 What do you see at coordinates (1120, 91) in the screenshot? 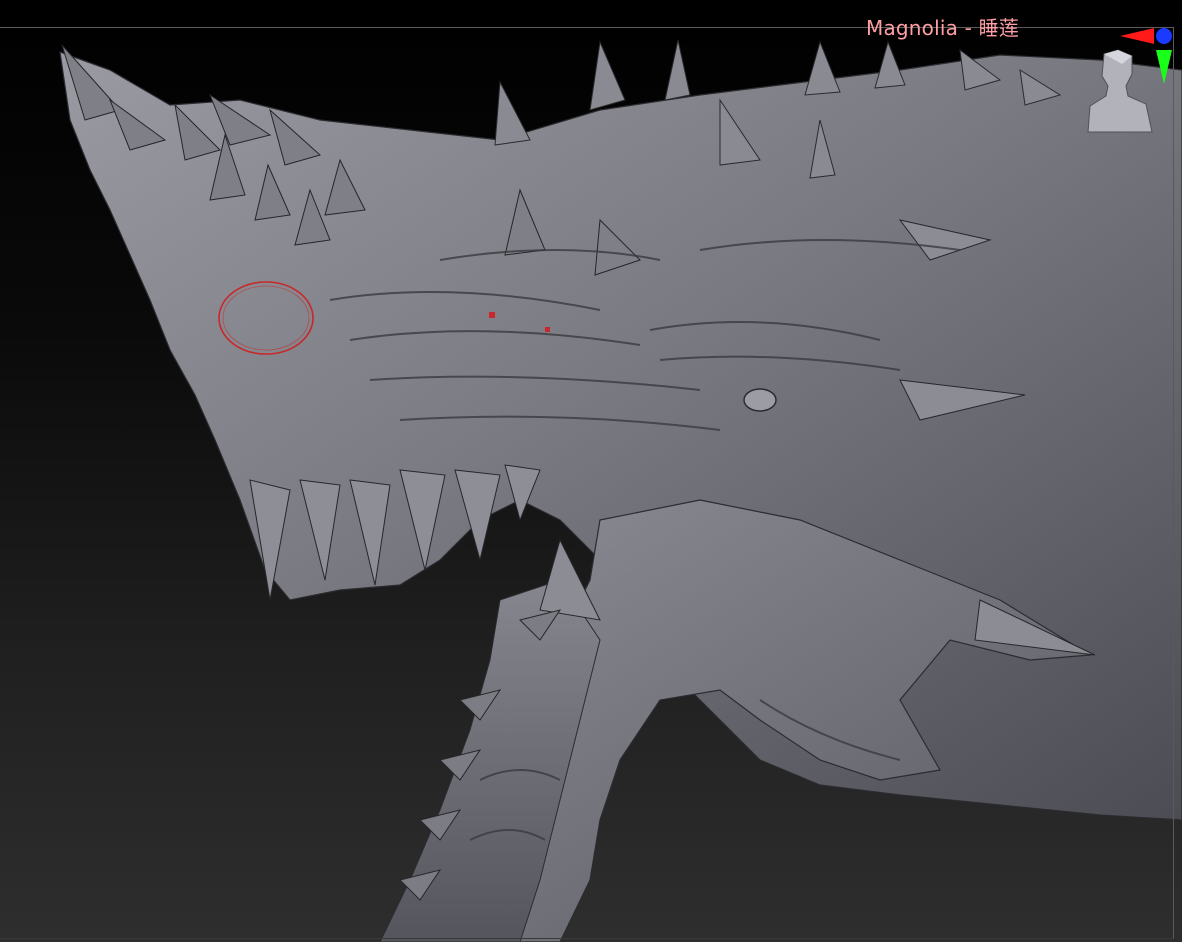
I see `orientation-head-icon` at bounding box center [1120, 91].